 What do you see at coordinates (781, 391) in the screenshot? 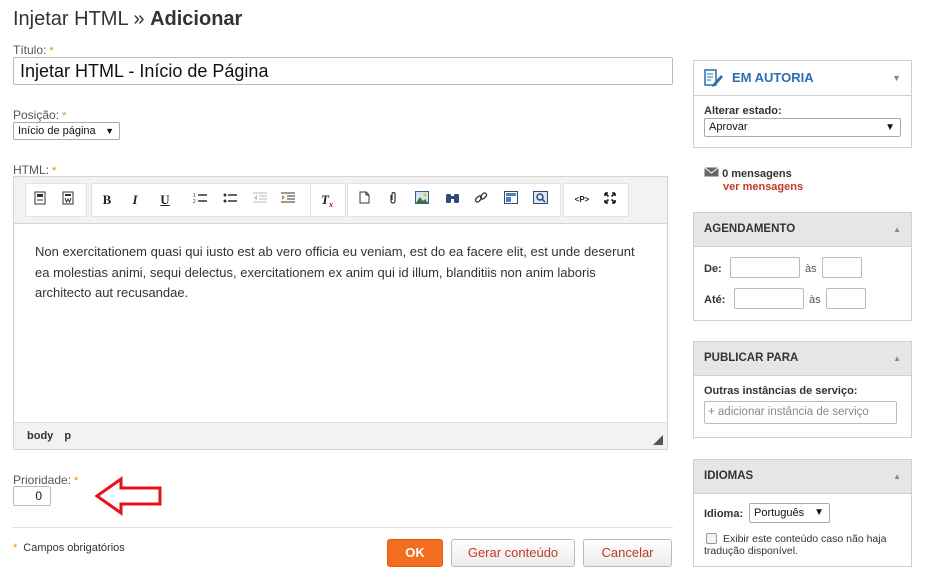
I see `service-instances-label: Outras instâncias de serviço:` at bounding box center [781, 391].